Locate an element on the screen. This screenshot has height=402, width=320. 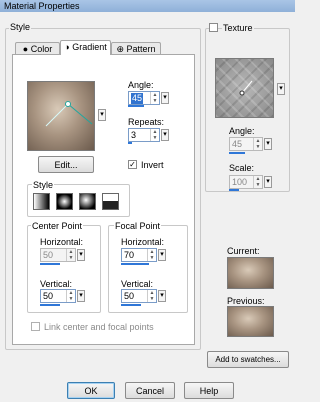
repeats-dropdown-button: ▾ is located at coordinates (165, 135).